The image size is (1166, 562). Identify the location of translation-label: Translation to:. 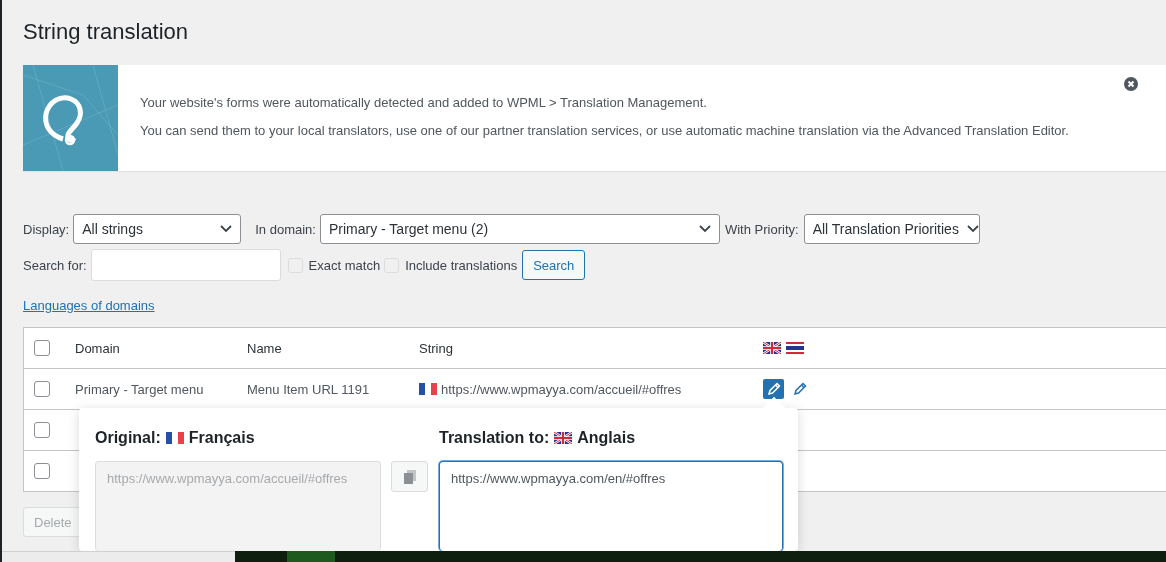
(494, 438).